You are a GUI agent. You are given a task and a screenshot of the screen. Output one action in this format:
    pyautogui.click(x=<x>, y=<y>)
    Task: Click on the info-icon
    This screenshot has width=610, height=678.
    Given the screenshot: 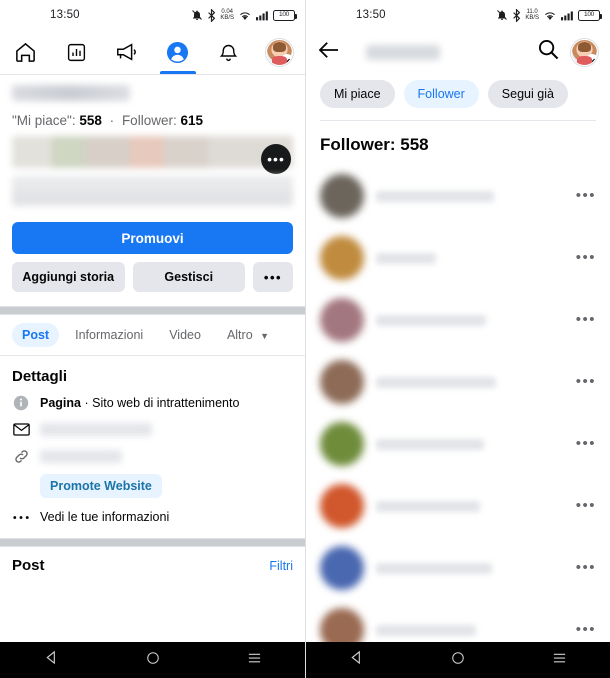 What is the action you would take?
    pyautogui.click(x=21, y=403)
    